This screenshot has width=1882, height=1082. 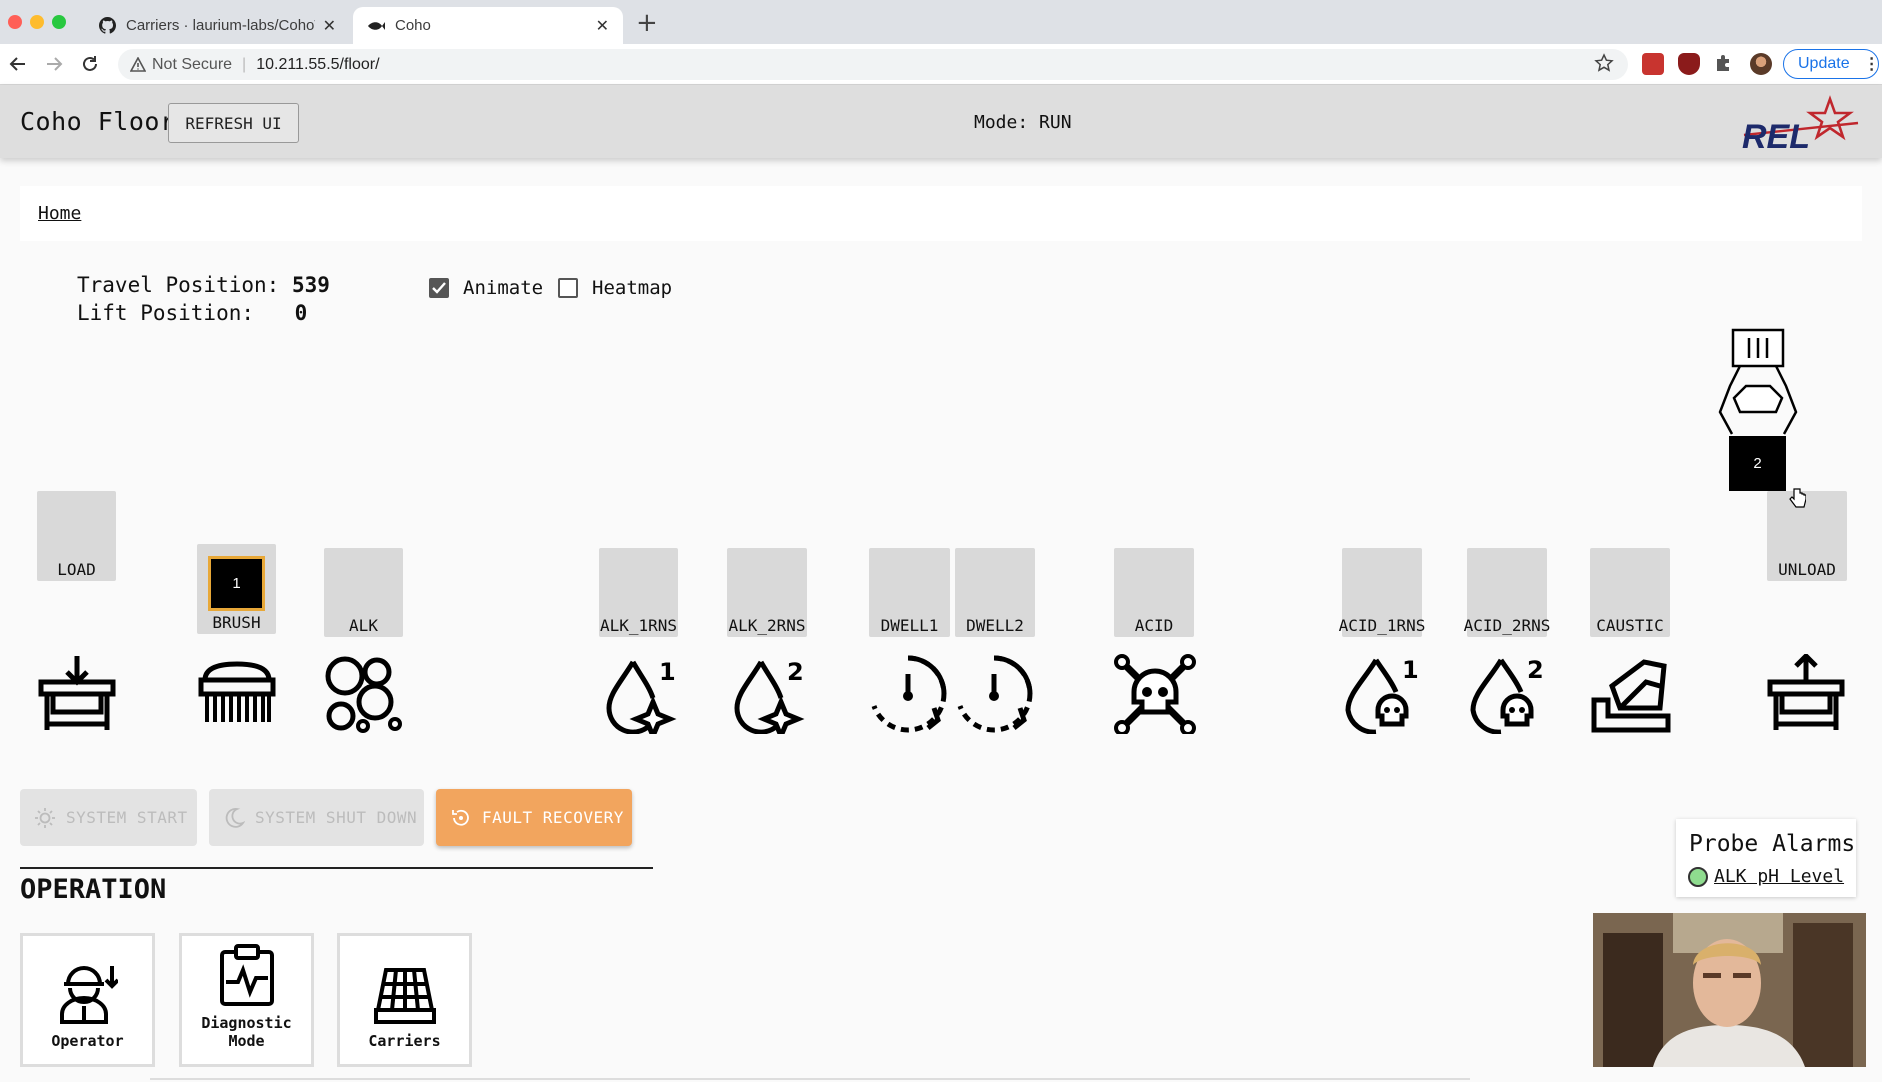 What do you see at coordinates (1630, 592) in the screenshot?
I see `station-caustic: CAUSTIC` at bounding box center [1630, 592].